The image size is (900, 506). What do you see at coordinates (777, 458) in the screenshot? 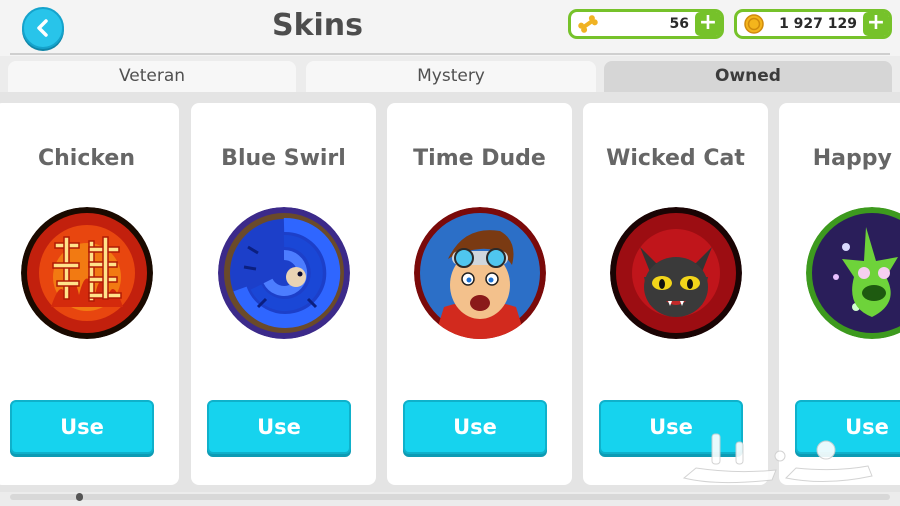
I see `watermark-logo` at bounding box center [777, 458].